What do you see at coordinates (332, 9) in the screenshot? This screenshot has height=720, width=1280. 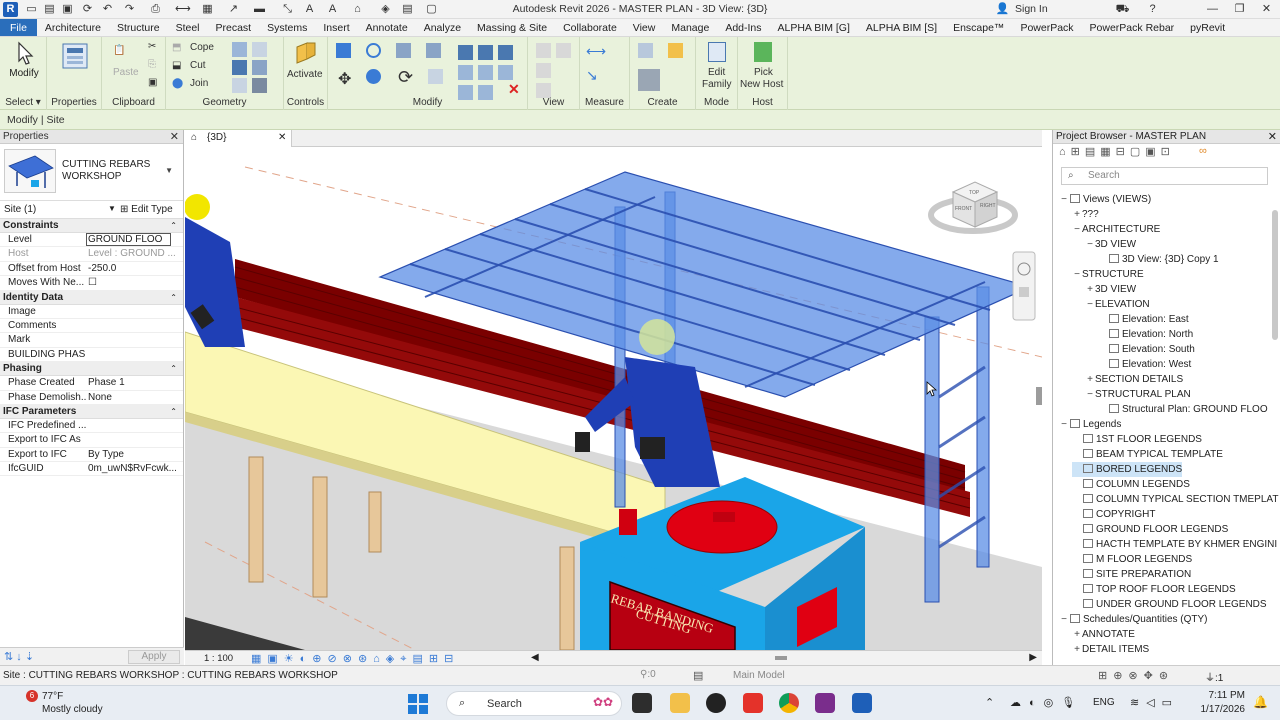 I see `text-a-icon: A` at bounding box center [332, 9].